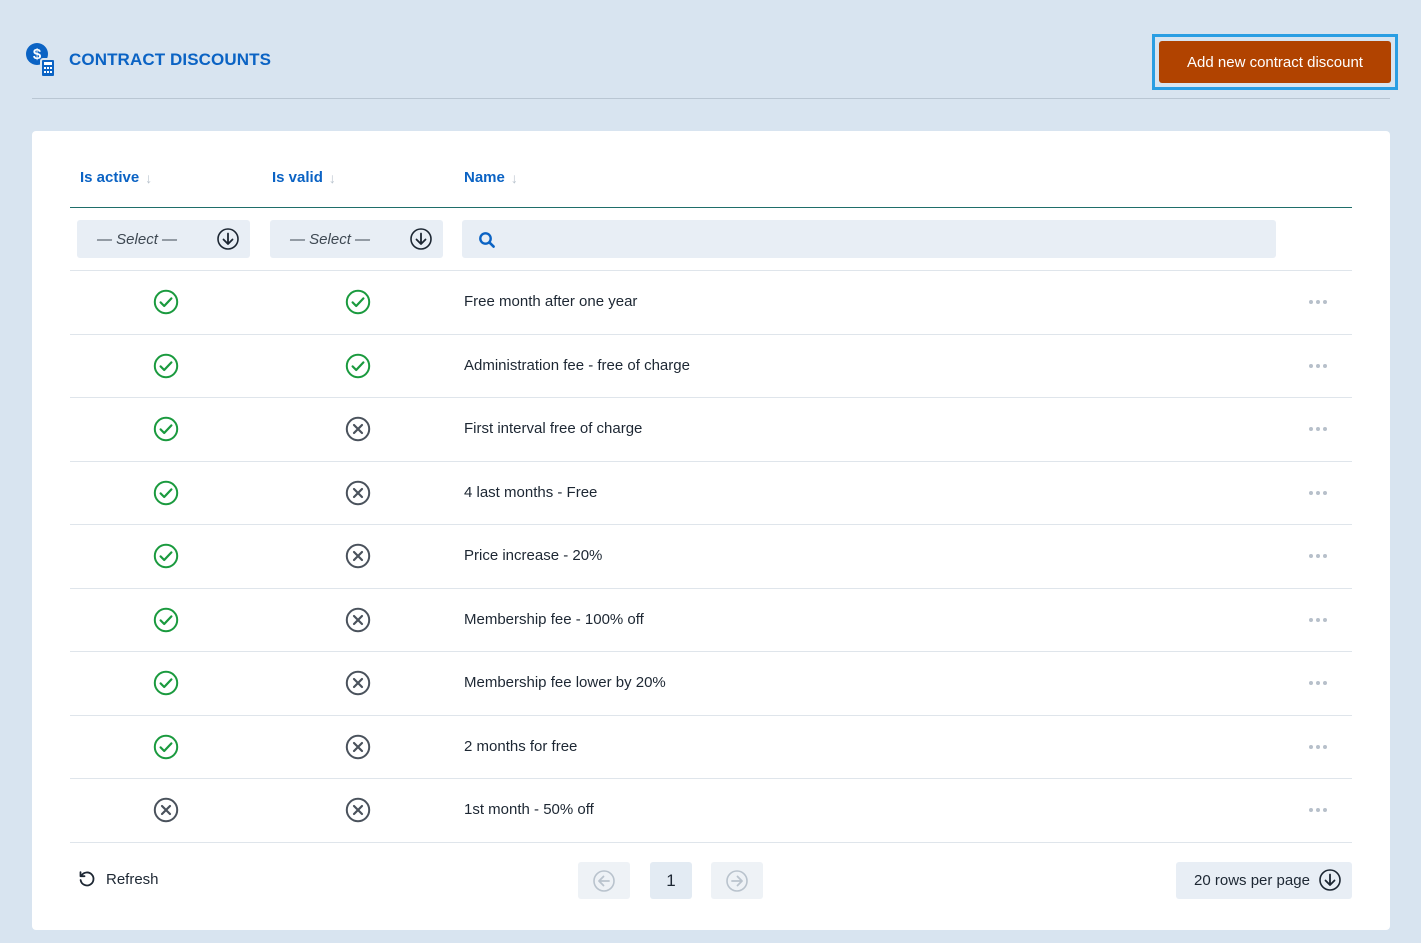  Describe the element at coordinates (711, 493) in the screenshot. I see `table-row: 4 last months - Free` at that location.